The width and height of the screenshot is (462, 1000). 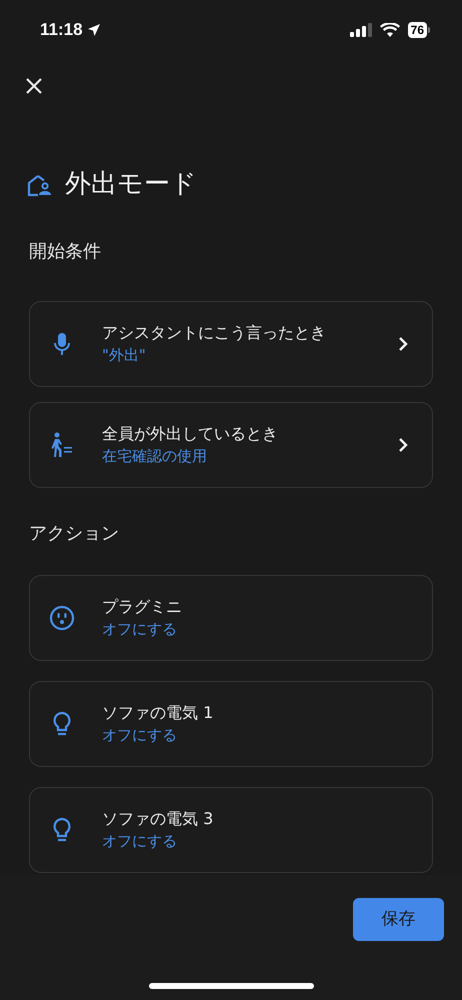 What do you see at coordinates (62, 445) in the screenshot?
I see `walking-person-icon` at bounding box center [62, 445].